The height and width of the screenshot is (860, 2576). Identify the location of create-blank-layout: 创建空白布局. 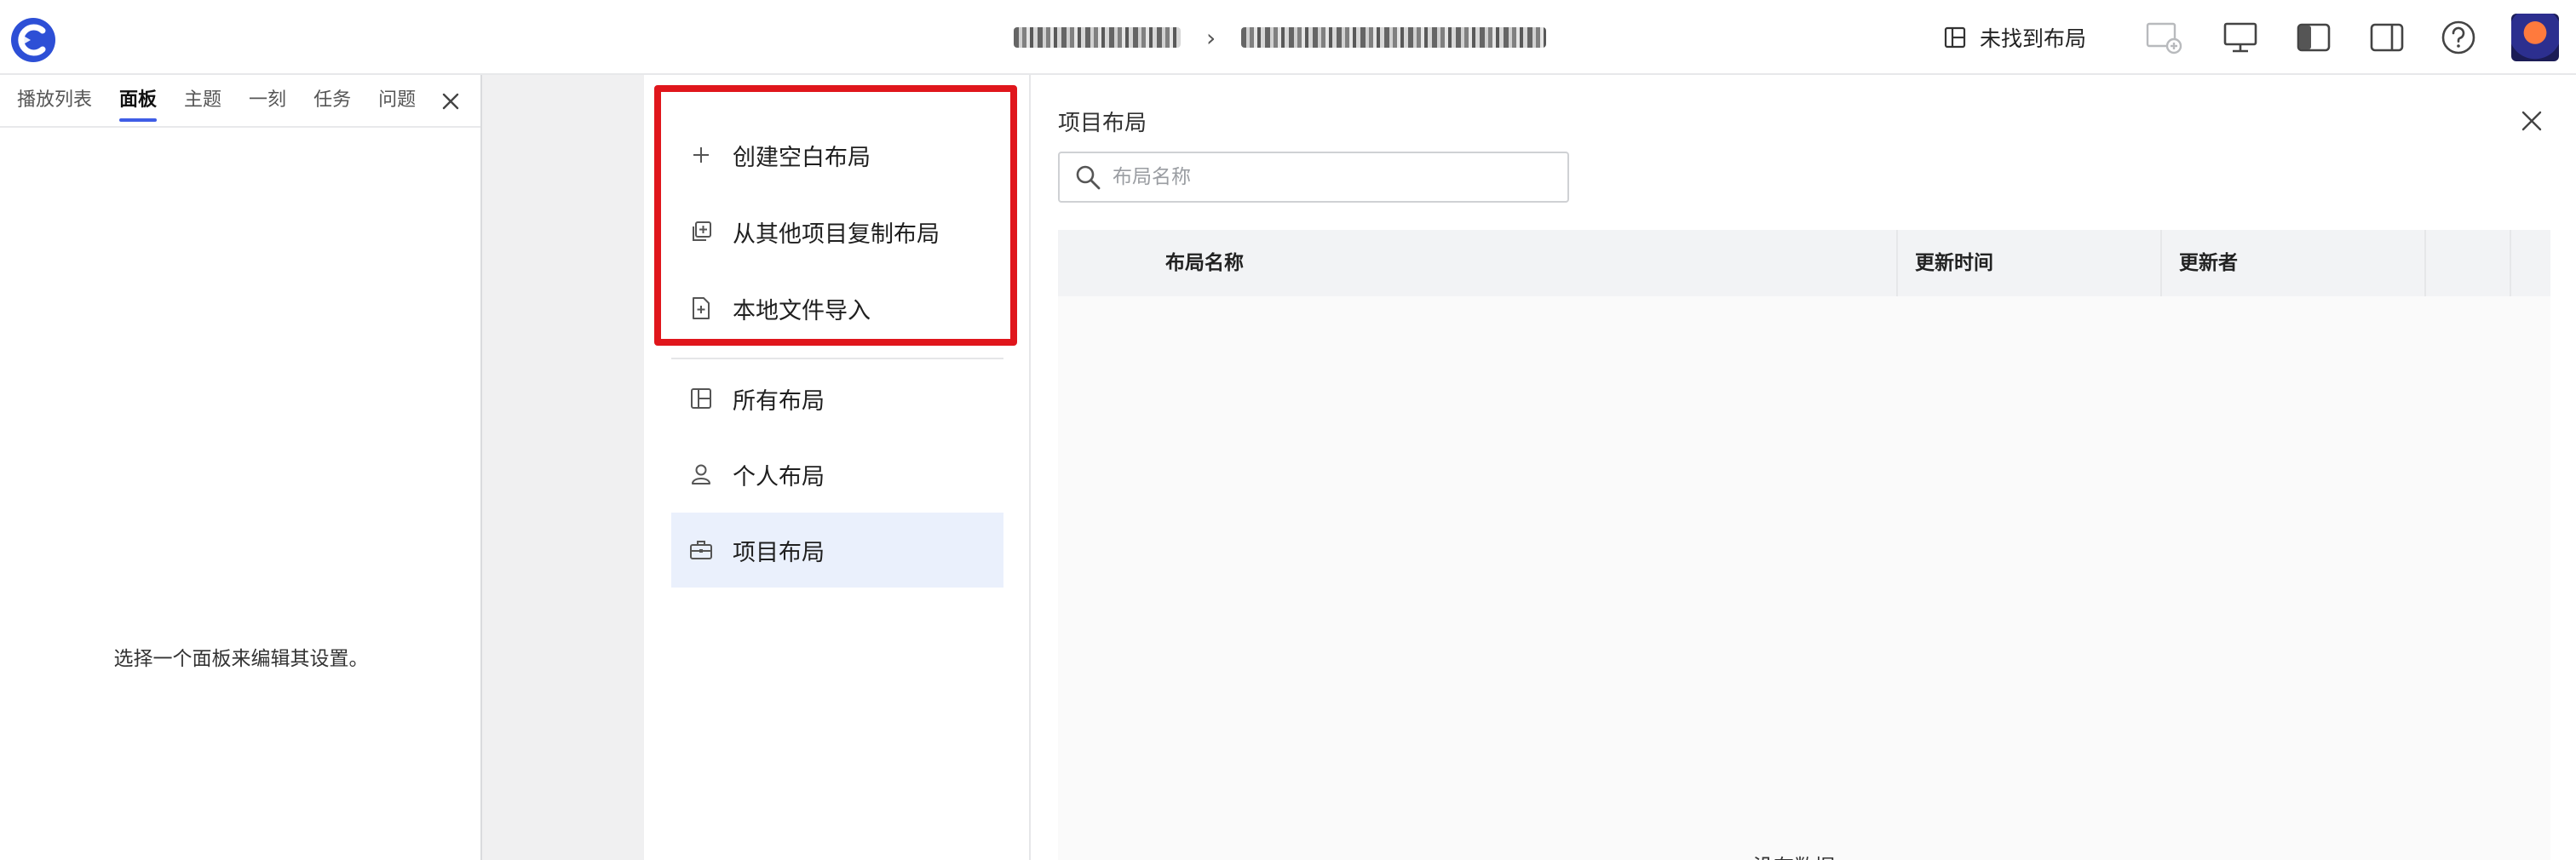
(837, 155).